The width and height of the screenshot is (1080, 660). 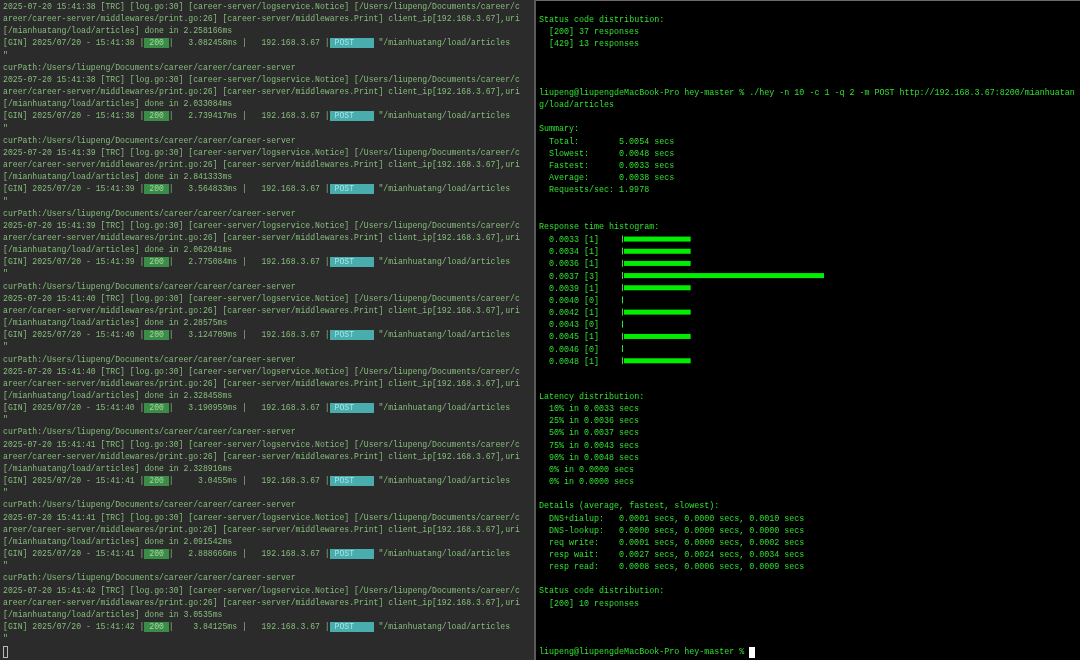 I want to click on log-line: 2025-07-20 15:41:41 [TRC] [log.go:30] [career-server/logservice.Notice] [/Users/liupeng/Documents/career/c, so click(x=262, y=517).